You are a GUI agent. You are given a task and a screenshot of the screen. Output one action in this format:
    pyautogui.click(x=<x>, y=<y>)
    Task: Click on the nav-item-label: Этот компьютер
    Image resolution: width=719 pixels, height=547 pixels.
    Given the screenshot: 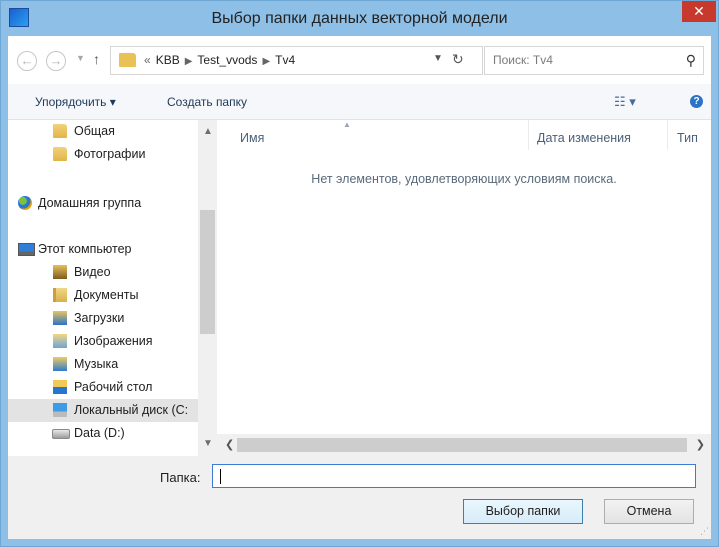 What is the action you would take?
    pyautogui.click(x=85, y=249)
    